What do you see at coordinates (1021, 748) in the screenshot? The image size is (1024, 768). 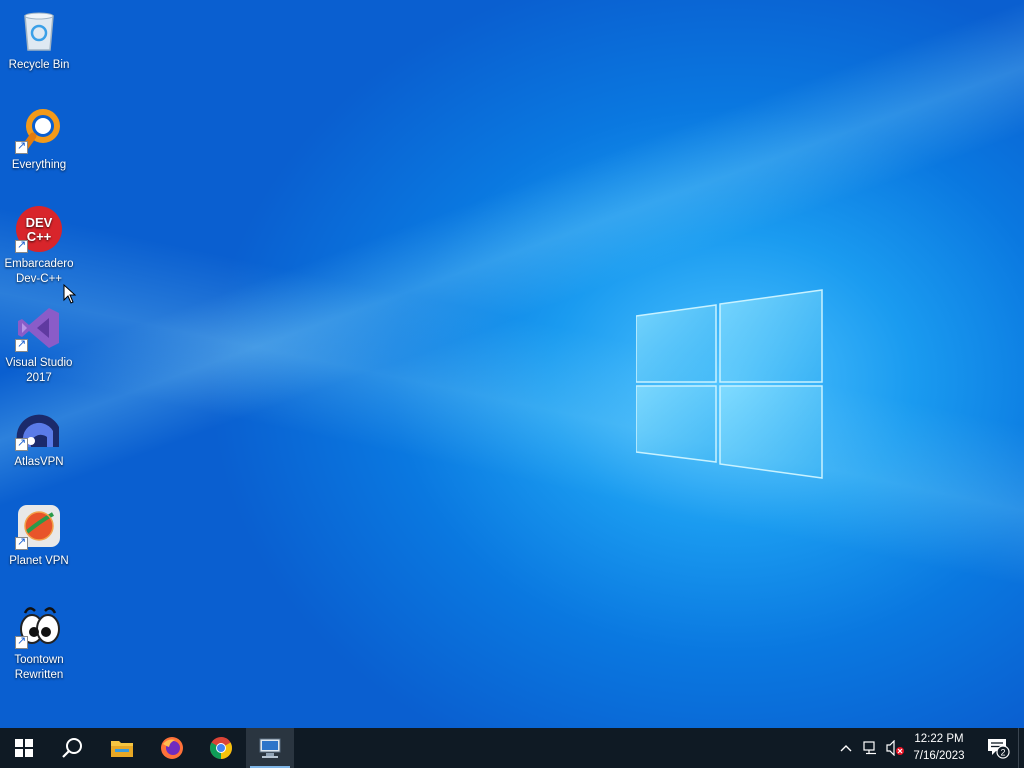 I see `show-desktop-button` at bounding box center [1021, 748].